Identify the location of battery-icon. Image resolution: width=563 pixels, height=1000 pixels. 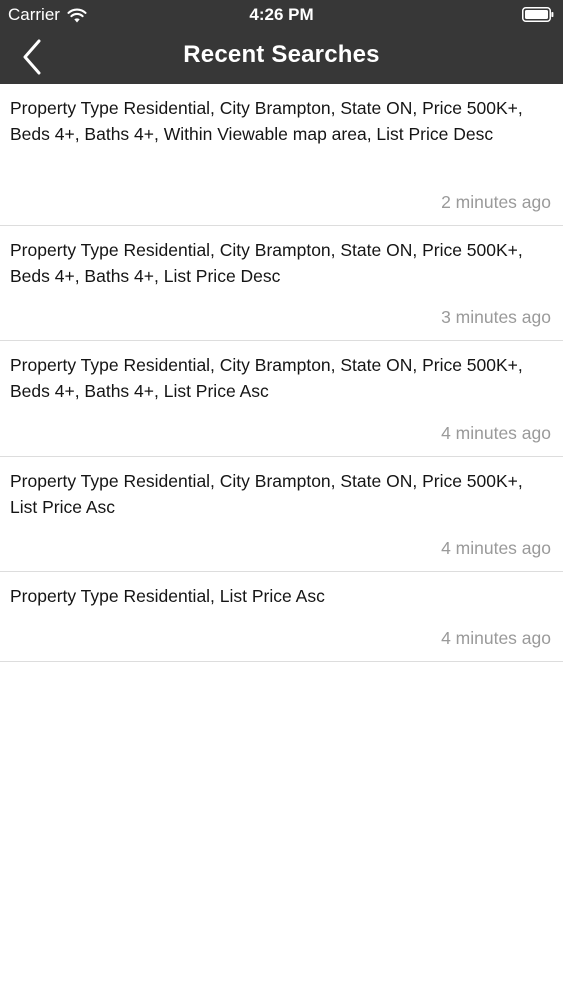
(538, 14).